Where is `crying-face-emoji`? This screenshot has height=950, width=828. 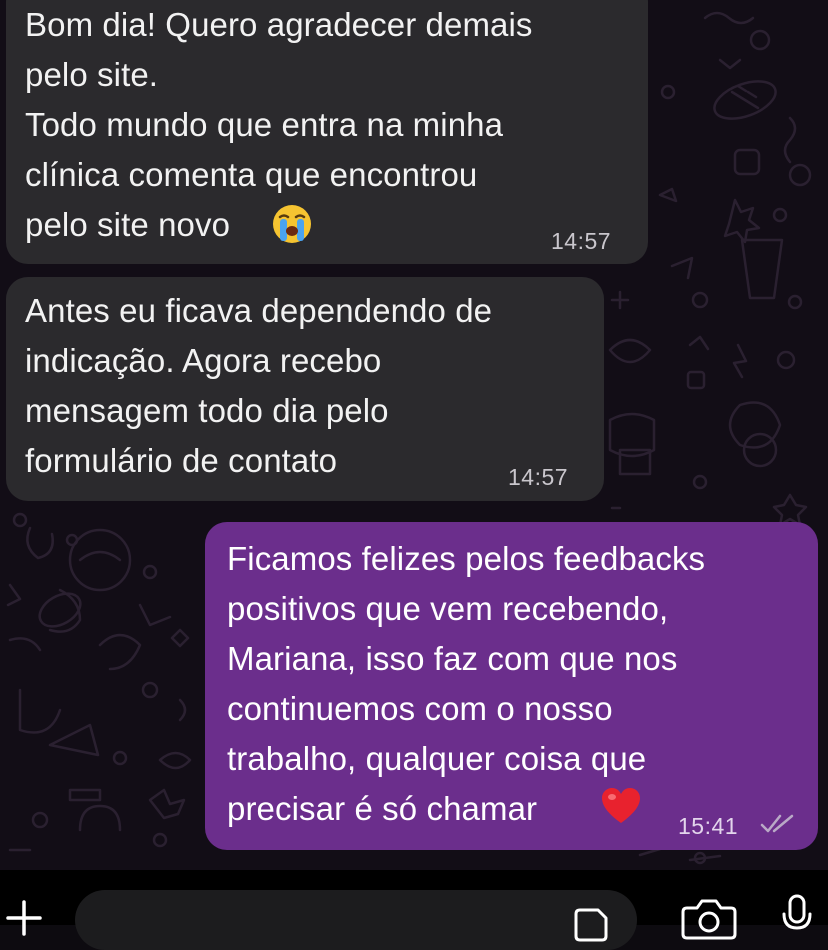
crying-face-emoji is located at coordinates (292, 224).